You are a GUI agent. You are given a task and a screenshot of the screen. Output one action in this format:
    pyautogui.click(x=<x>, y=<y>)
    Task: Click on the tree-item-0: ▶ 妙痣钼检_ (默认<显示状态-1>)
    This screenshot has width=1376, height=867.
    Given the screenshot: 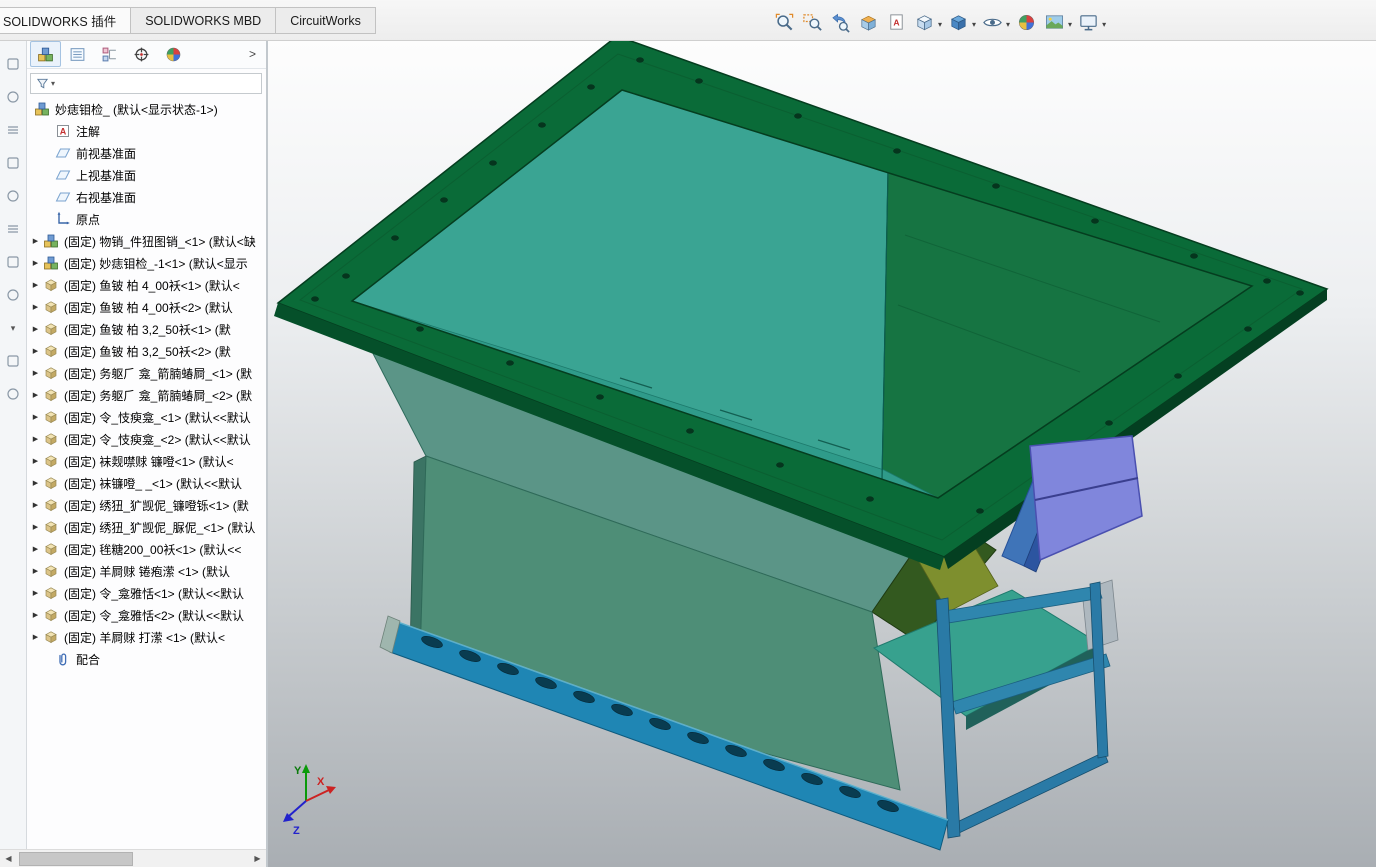 What is the action you would take?
    pyautogui.click(x=146, y=109)
    